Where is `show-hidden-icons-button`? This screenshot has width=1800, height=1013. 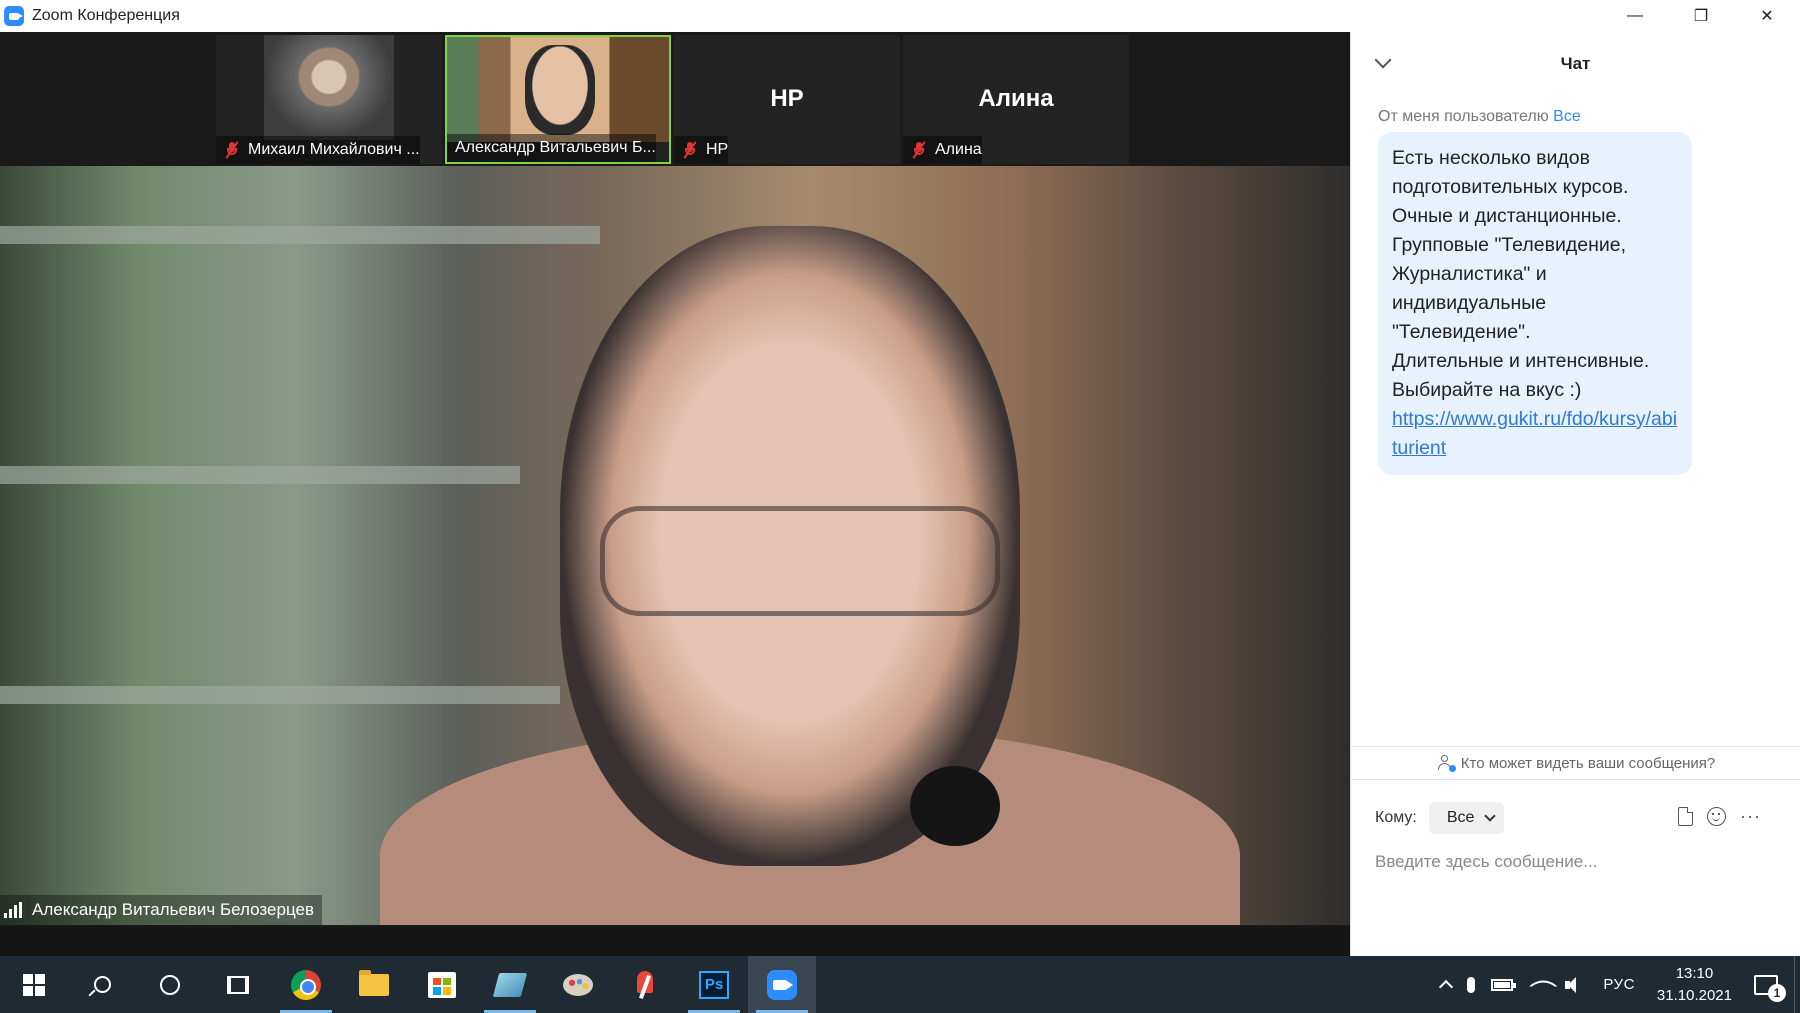
show-hidden-icons-button is located at coordinates (1446, 984).